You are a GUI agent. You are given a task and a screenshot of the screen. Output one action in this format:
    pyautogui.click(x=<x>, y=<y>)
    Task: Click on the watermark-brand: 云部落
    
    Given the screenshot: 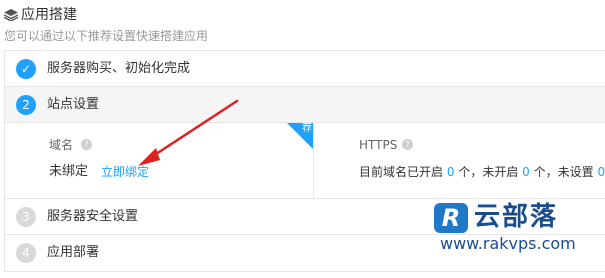 What is the action you would take?
    pyautogui.click(x=516, y=217)
    